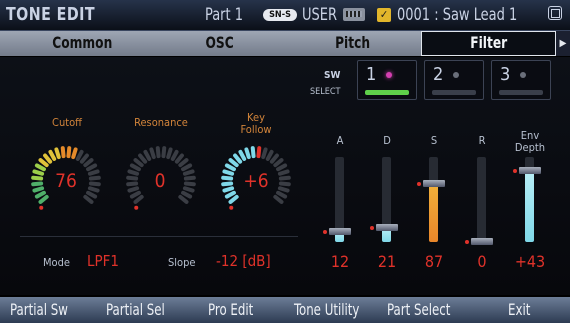 Image resolution: width=570 pixels, height=323 pixels. What do you see at coordinates (530, 261) in the screenshot?
I see `env-depth-value: +43` at bounding box center [530, 261].